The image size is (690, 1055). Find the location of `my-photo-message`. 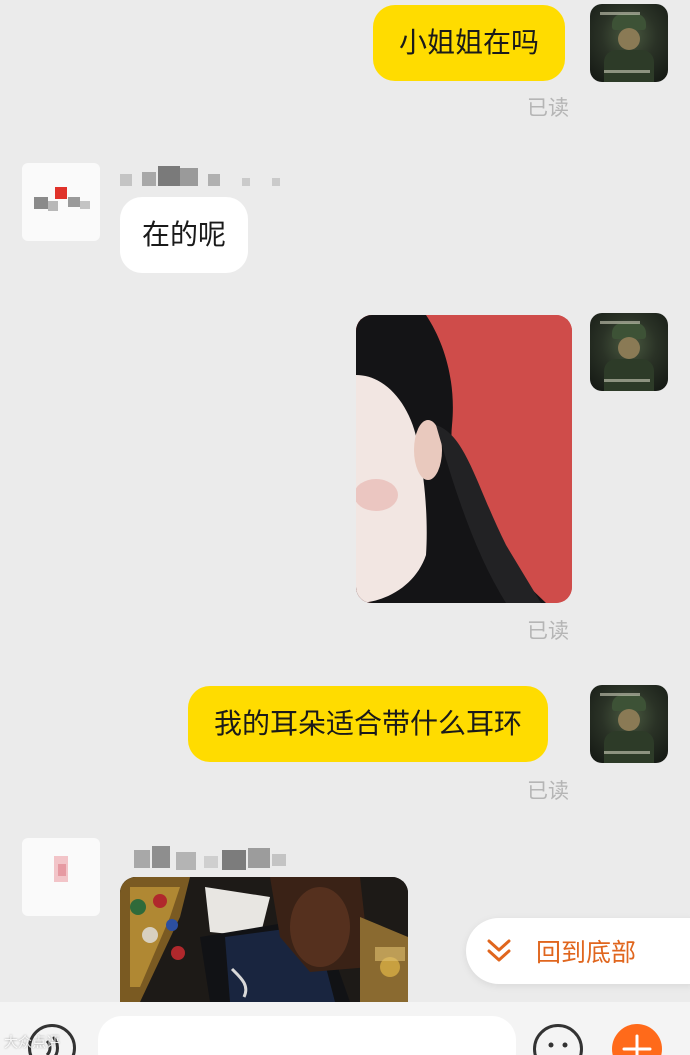

my-photo-message is located at coordinates (464, 459).